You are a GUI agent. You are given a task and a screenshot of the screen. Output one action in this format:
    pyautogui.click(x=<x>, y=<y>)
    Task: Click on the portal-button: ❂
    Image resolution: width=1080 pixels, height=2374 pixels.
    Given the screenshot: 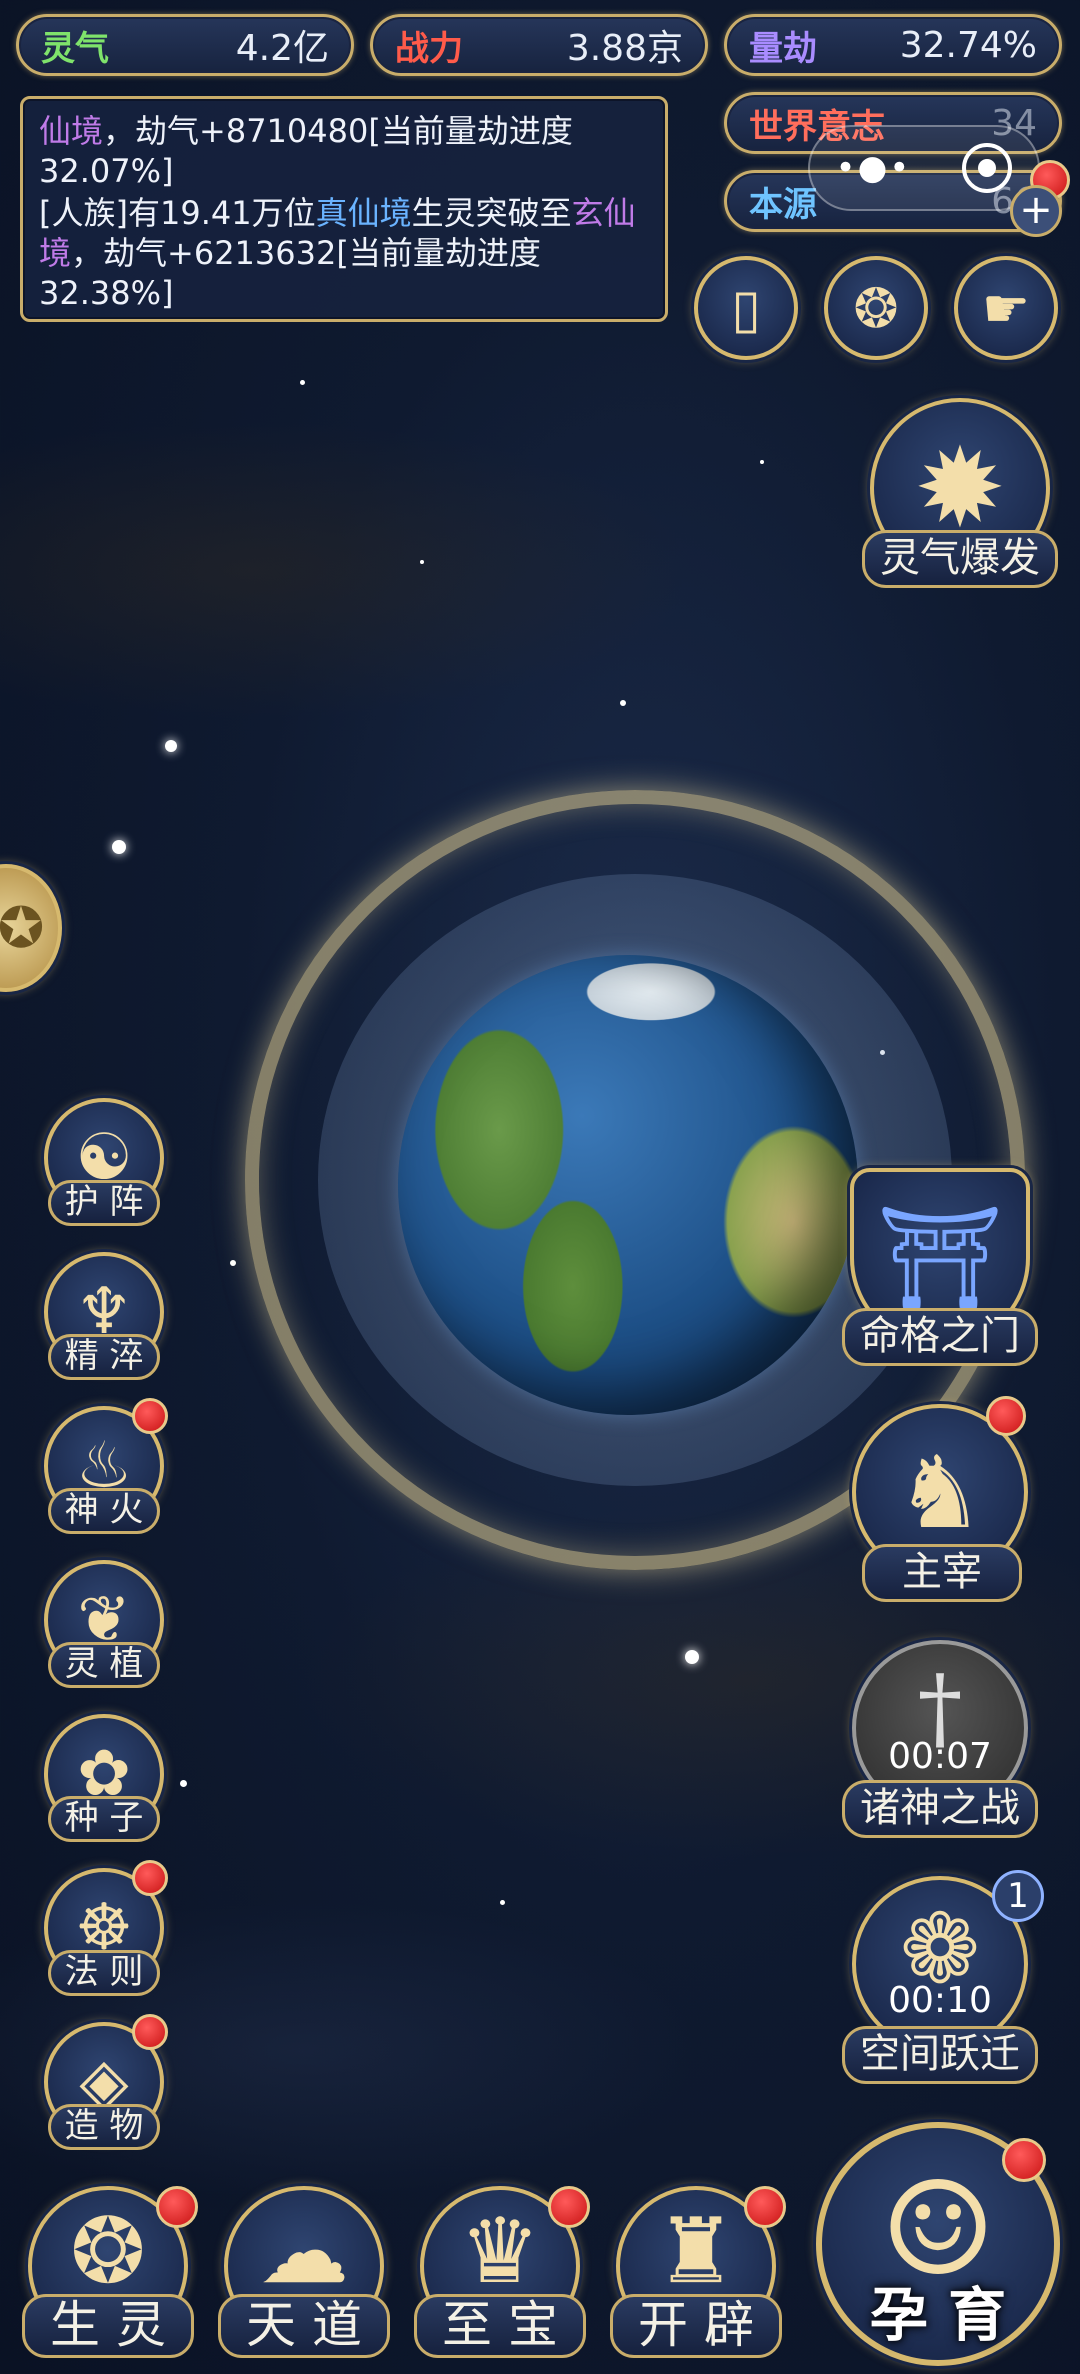 What is the action you would take?
    pyautogui.click(x=876, y=308)
    